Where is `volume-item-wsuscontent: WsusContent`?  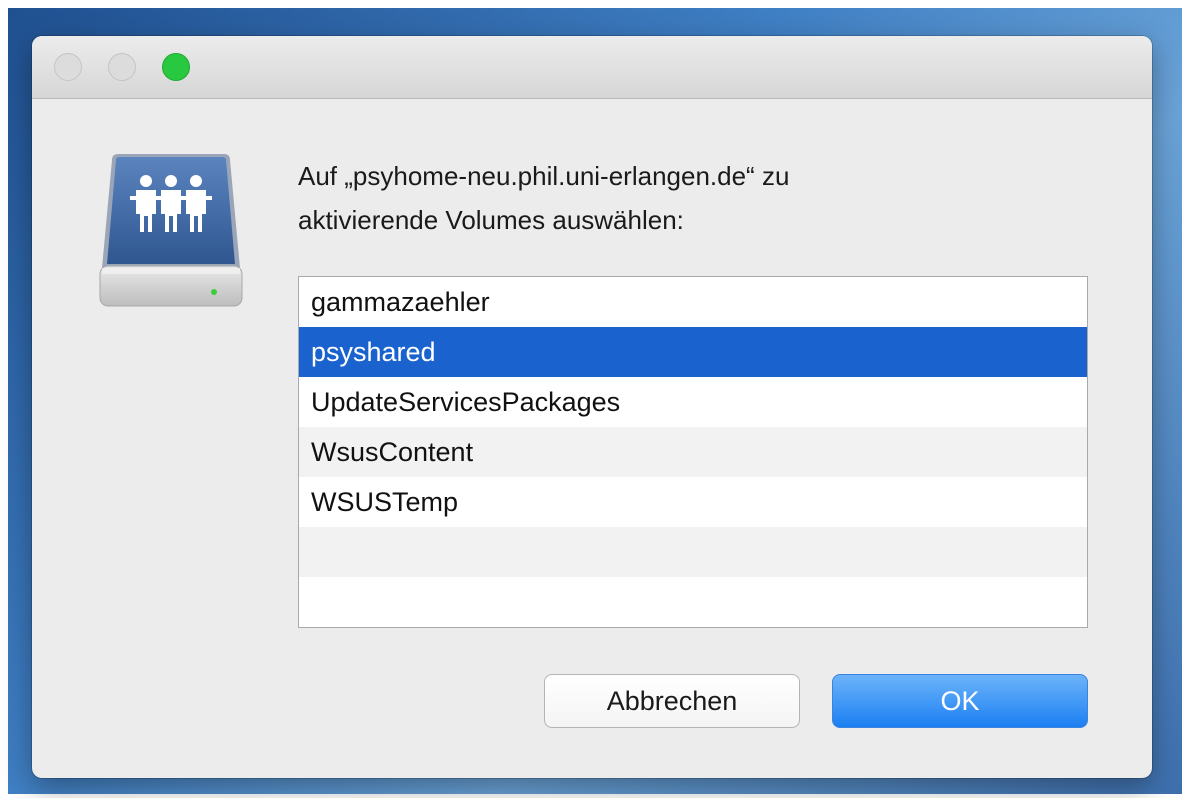
volume-item-wsuscontent: WsusContent is located at coordinates (693, 452).